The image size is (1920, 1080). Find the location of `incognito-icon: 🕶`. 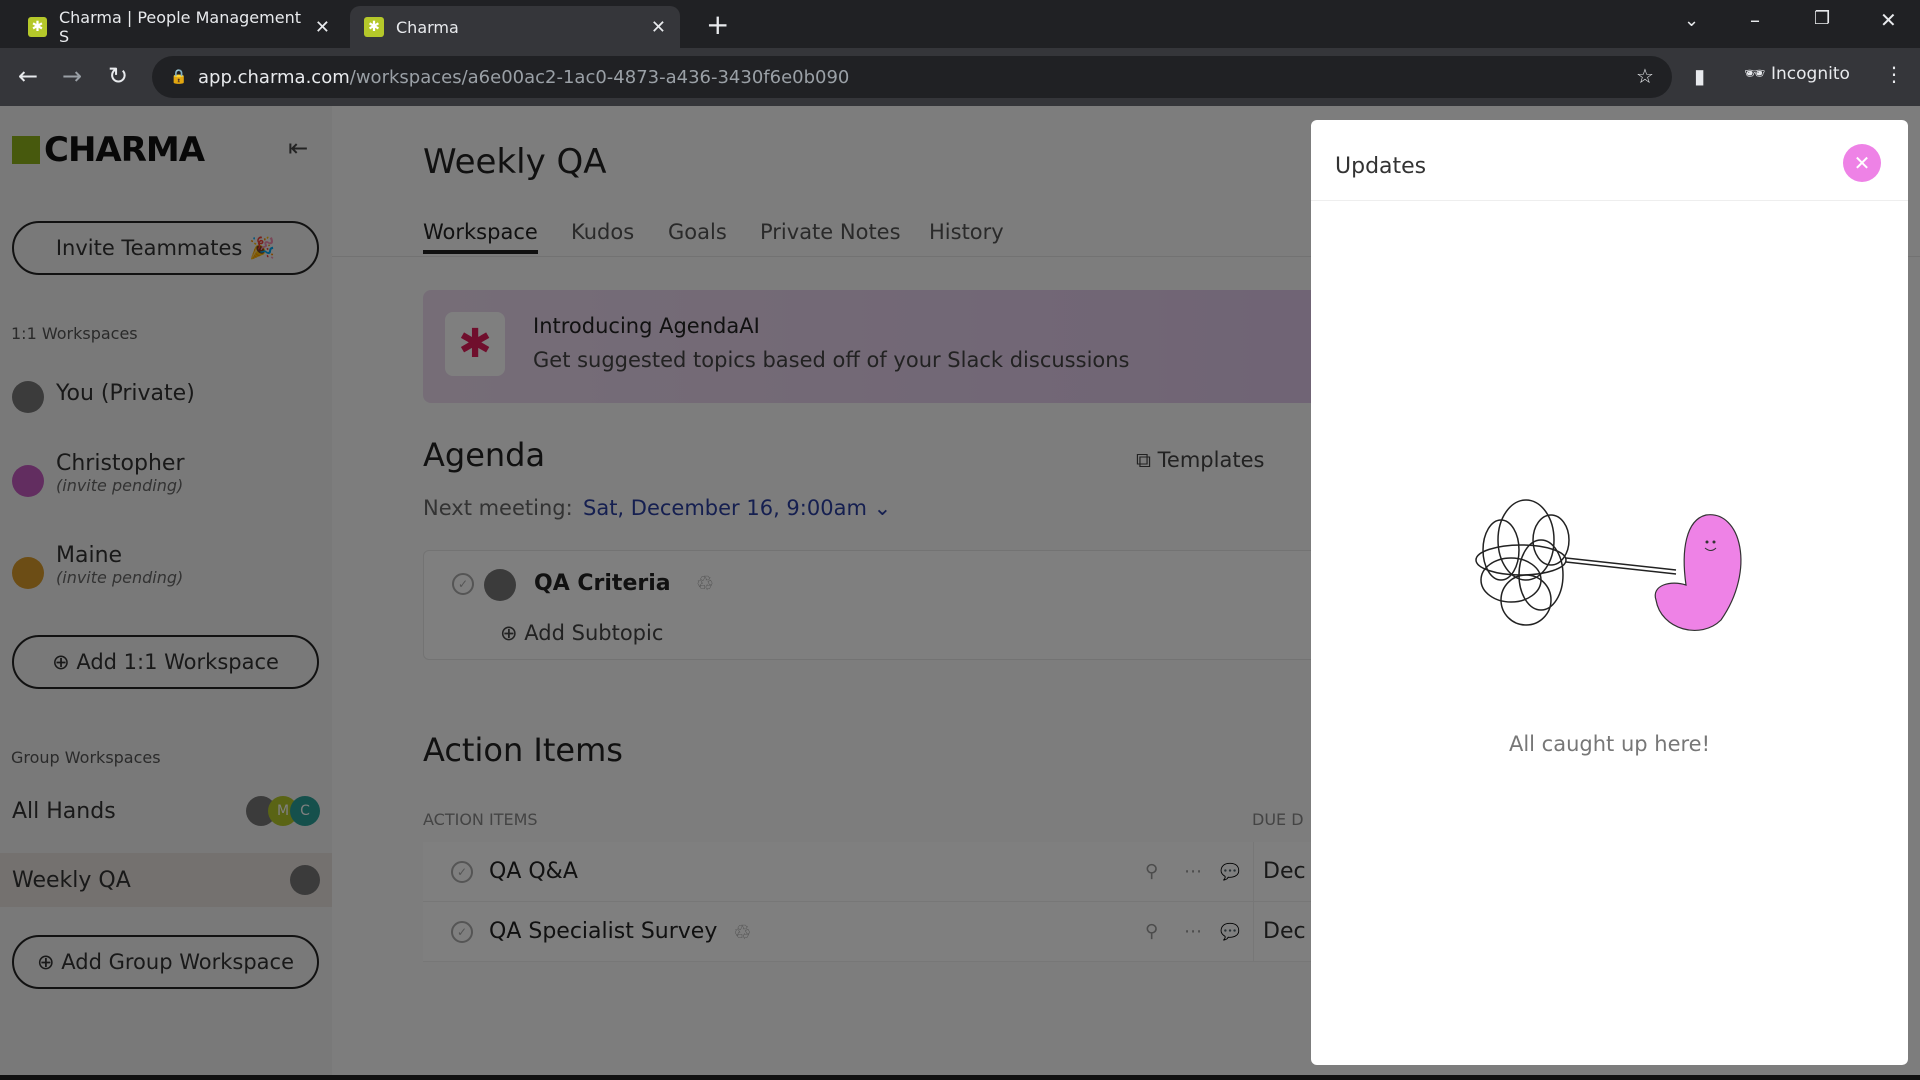

incognito-icon: 🕶 is located at coordinates (1757, 74).